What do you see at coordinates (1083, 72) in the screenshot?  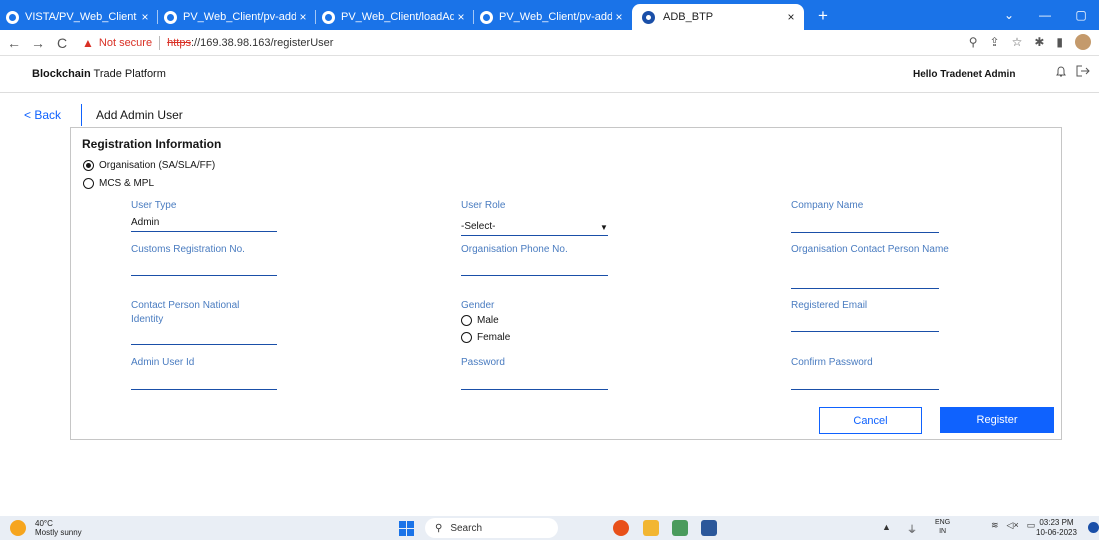 I see `logout-icon` at bounding box center [1083, 72].